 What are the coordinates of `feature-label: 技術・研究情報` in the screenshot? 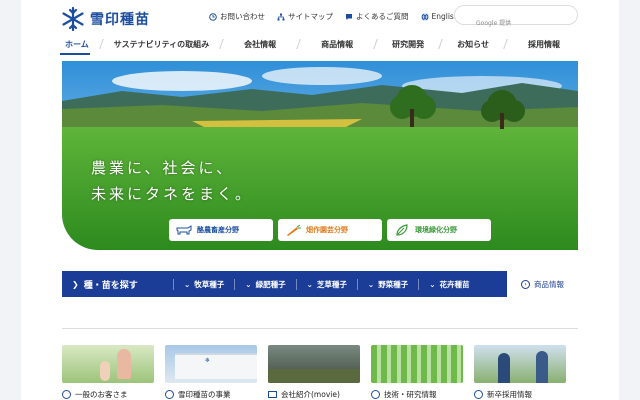 It's located at (417, 394).